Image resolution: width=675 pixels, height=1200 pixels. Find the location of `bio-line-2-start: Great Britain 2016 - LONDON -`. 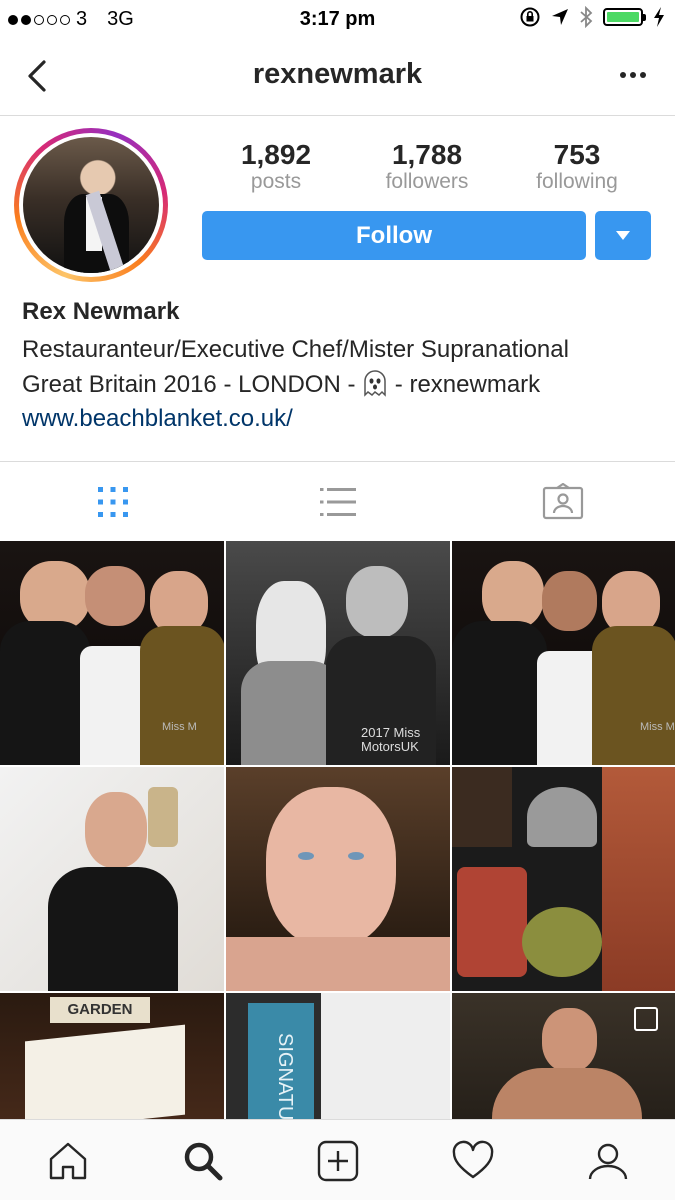

bio-line-2-start: Great Britain 2016 - LONDON - is located at coordinates (192, 384).